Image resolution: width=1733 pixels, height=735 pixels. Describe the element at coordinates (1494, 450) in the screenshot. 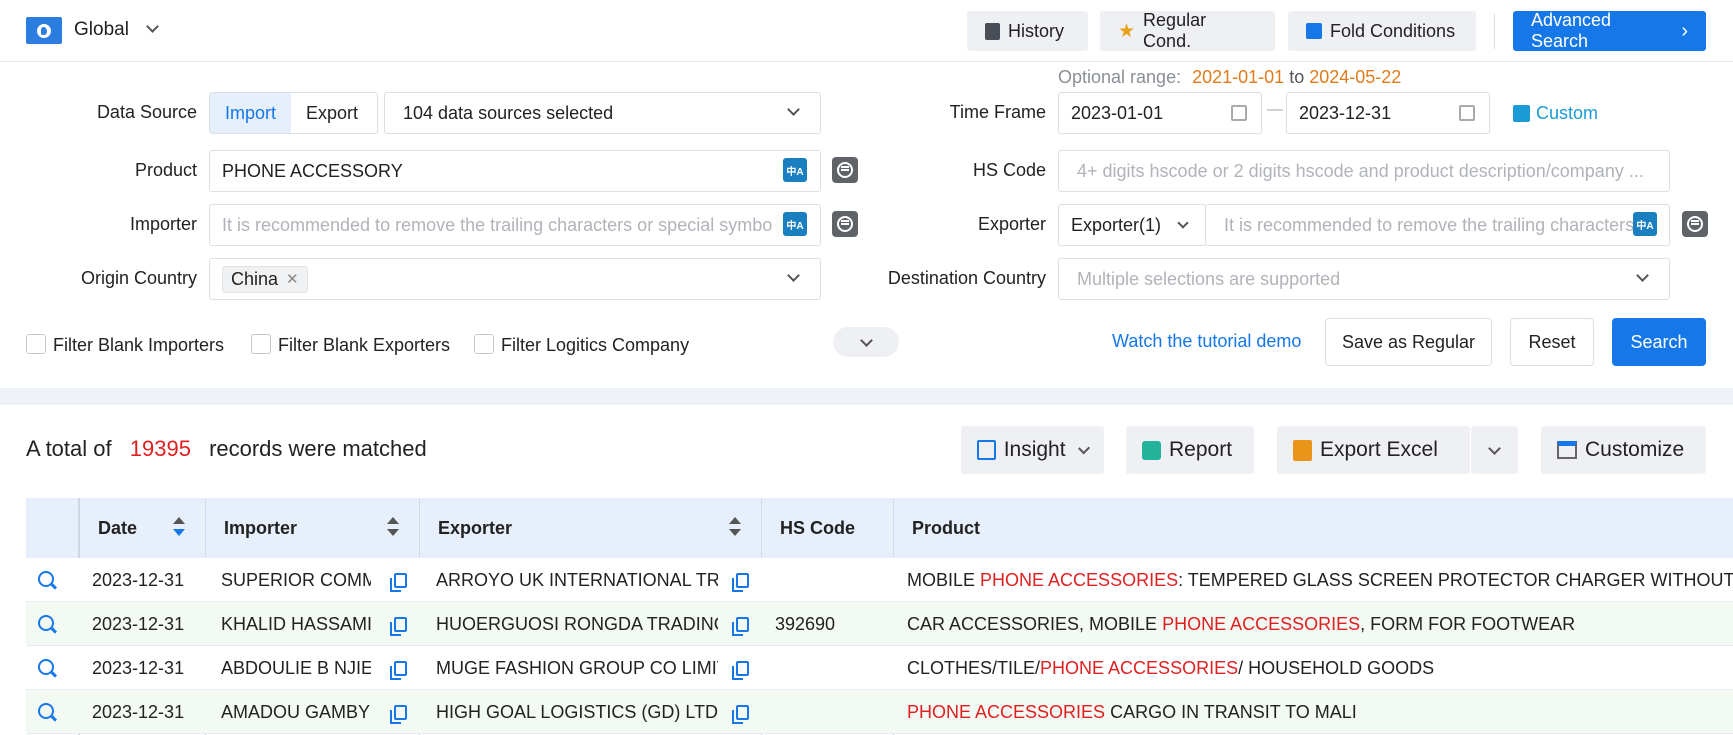

I see `export-options-button` at that location.